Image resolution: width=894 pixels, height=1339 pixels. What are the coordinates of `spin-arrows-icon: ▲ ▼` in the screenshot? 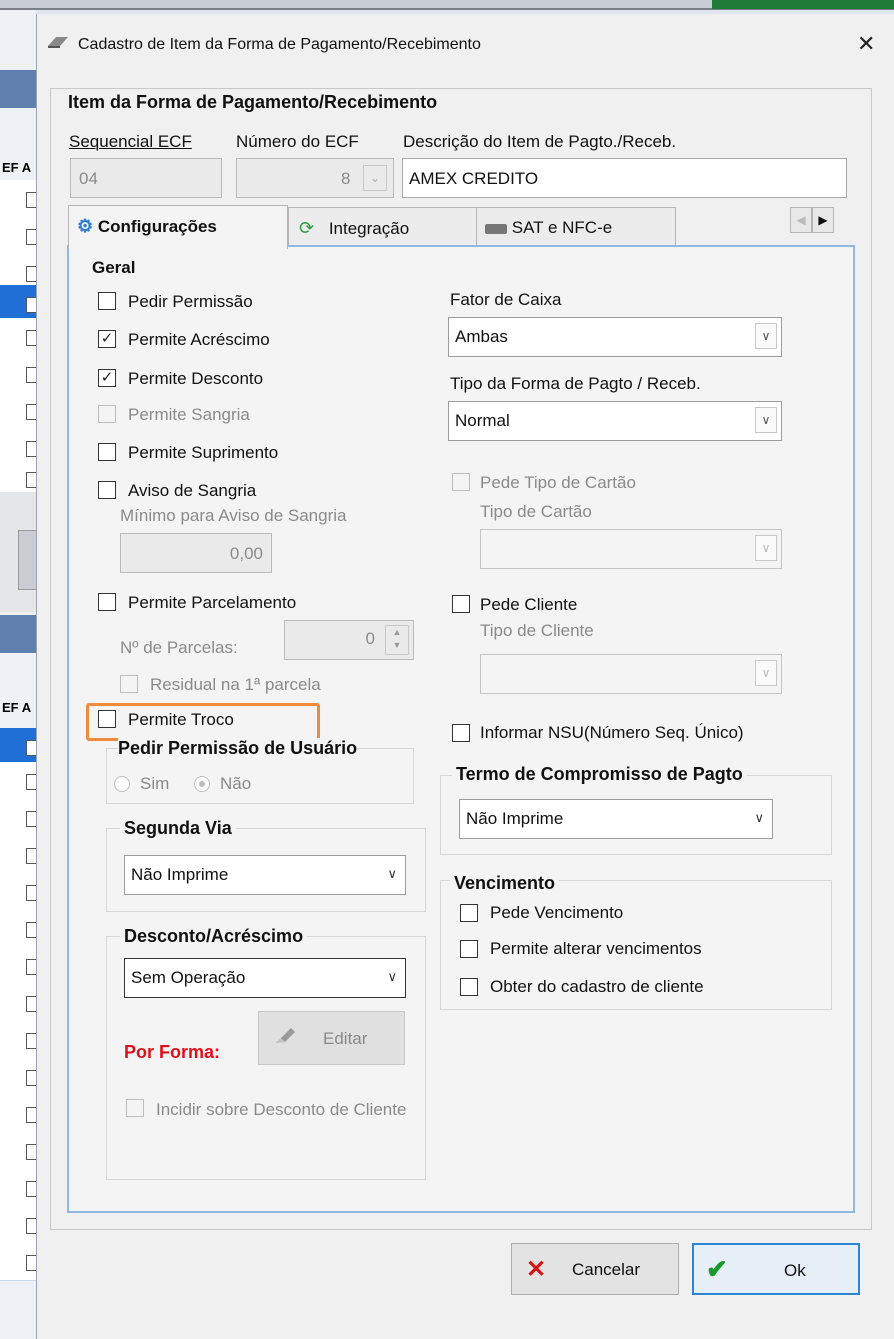 It's located at (397, 640).